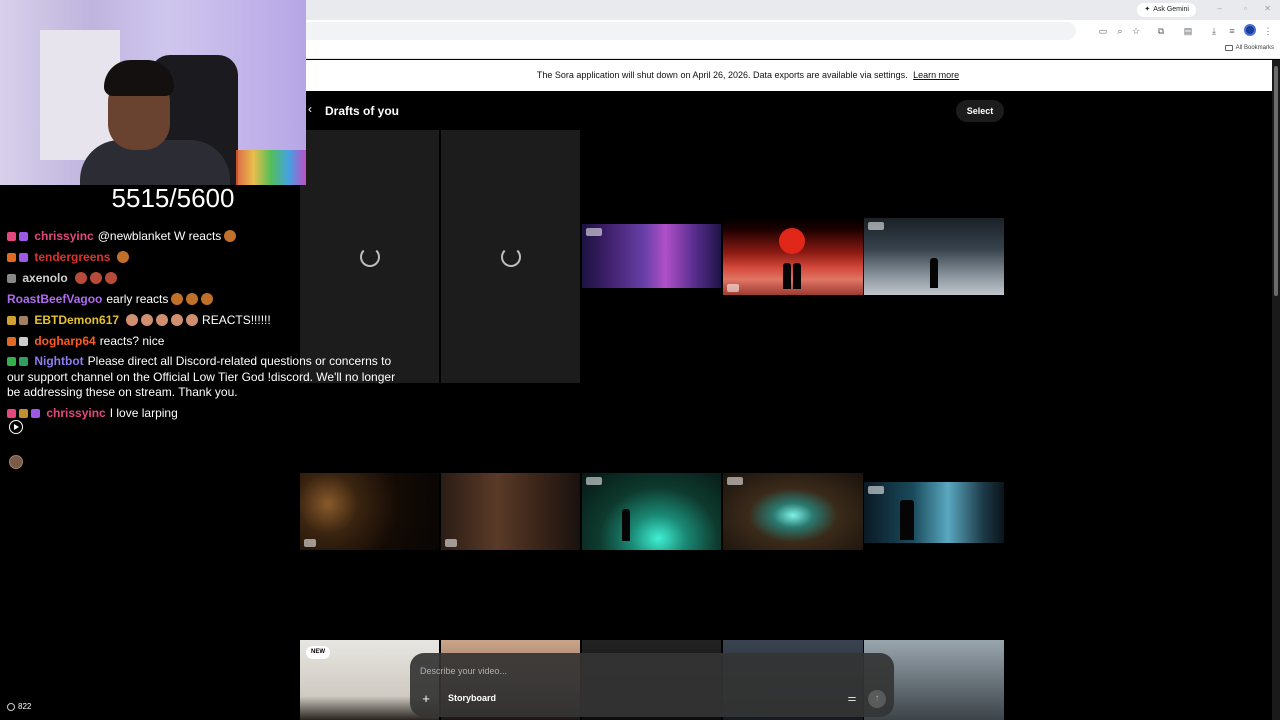  Describe the element at coordinates (980, 111) in the screenshot. I see `select-button: Select` at that location.